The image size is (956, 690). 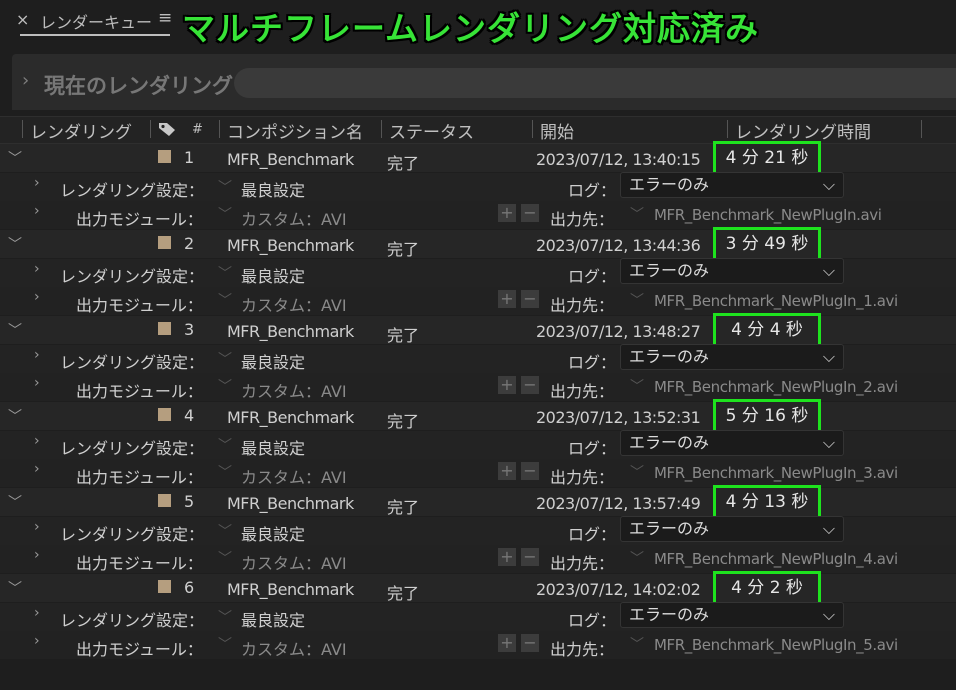 What do you see at coordinates (165, 18) in the screenshot?
I see `panel-menu-icon: ≡` at bounding box center [165, 18].